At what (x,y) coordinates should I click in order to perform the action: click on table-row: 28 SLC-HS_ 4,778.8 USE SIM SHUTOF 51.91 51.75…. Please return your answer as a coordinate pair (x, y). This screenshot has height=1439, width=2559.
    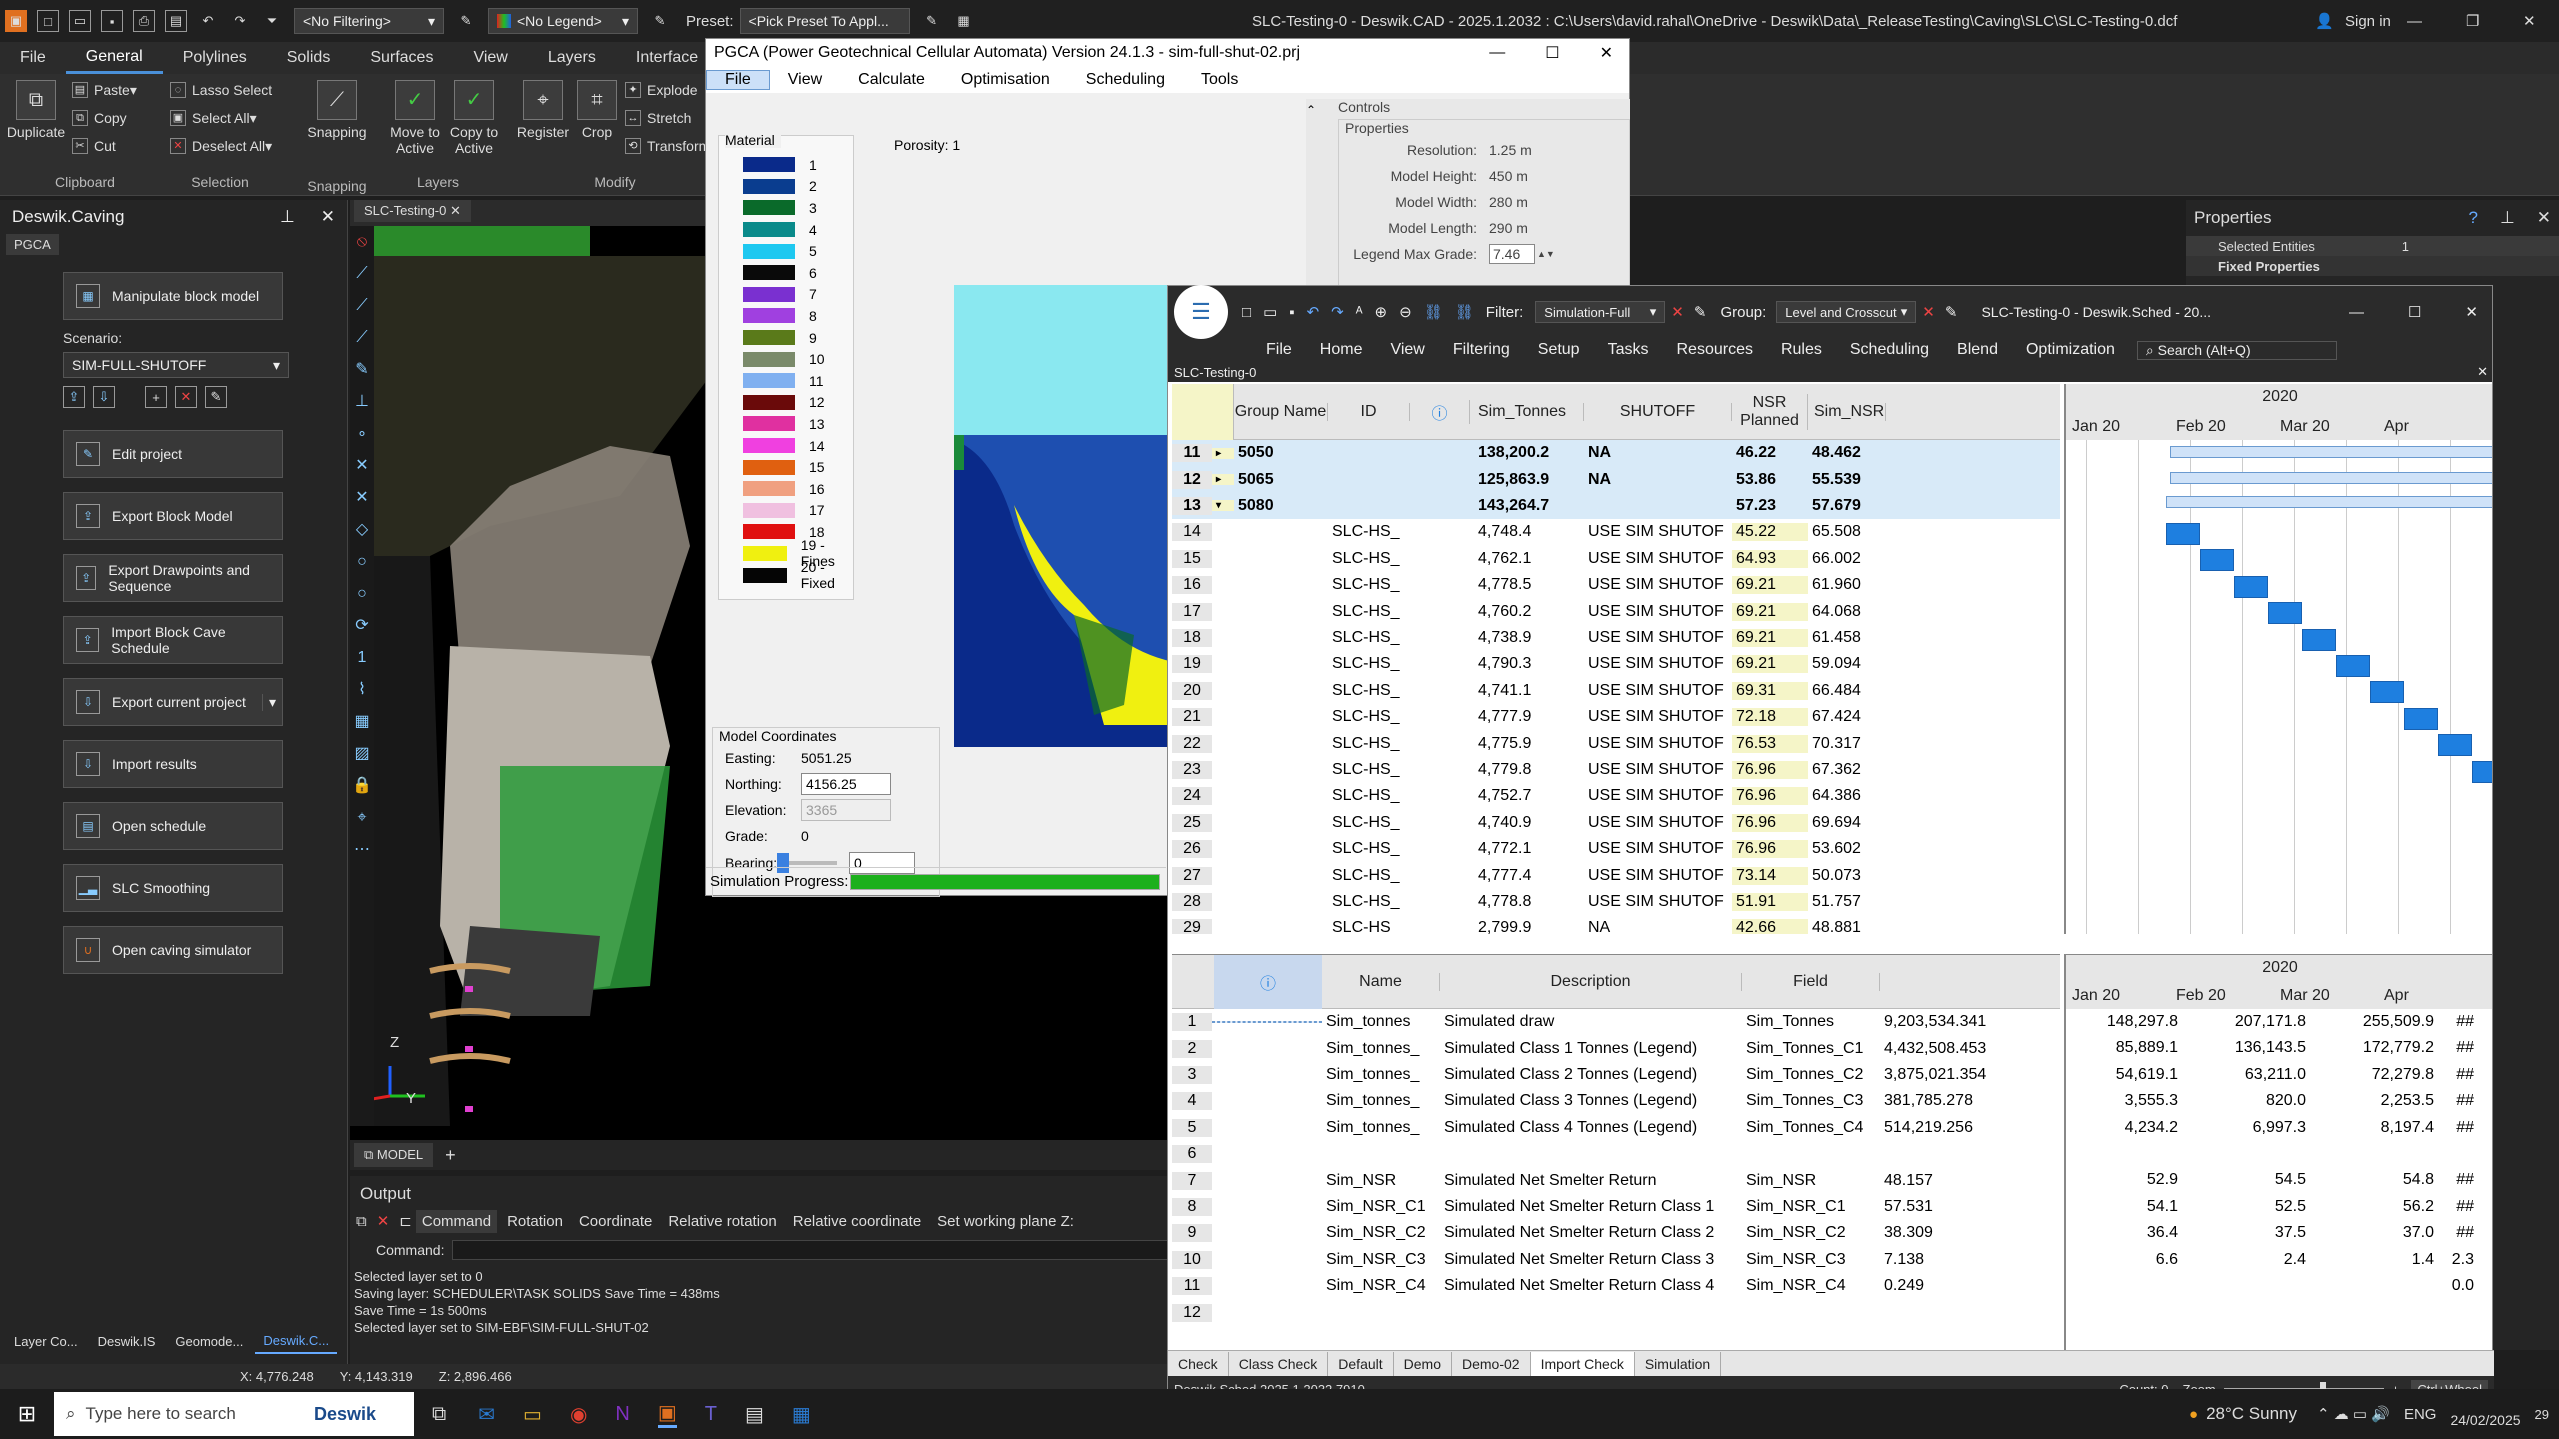
    Looking at the image, I should click on (1616, 902).